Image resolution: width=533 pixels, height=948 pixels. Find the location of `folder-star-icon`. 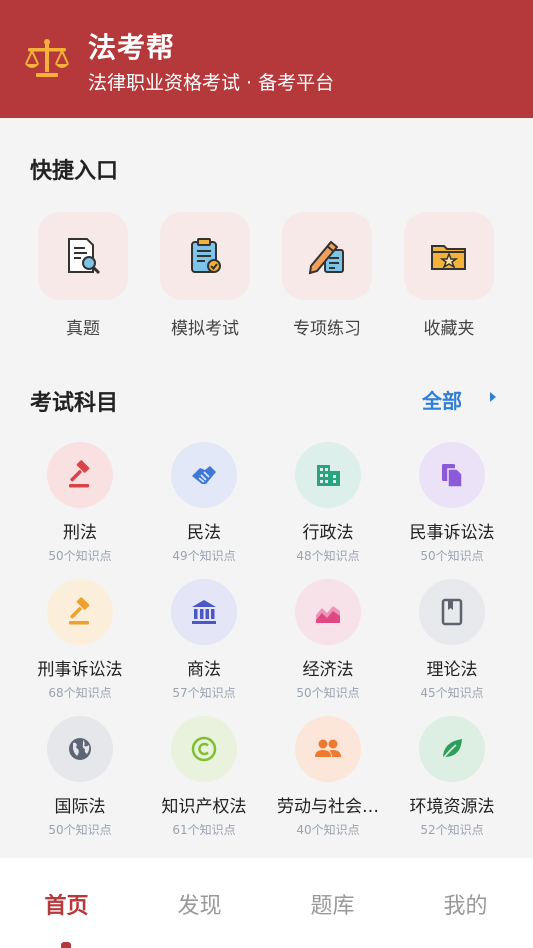

folder-star-icon is located at coordinates (448, 257).